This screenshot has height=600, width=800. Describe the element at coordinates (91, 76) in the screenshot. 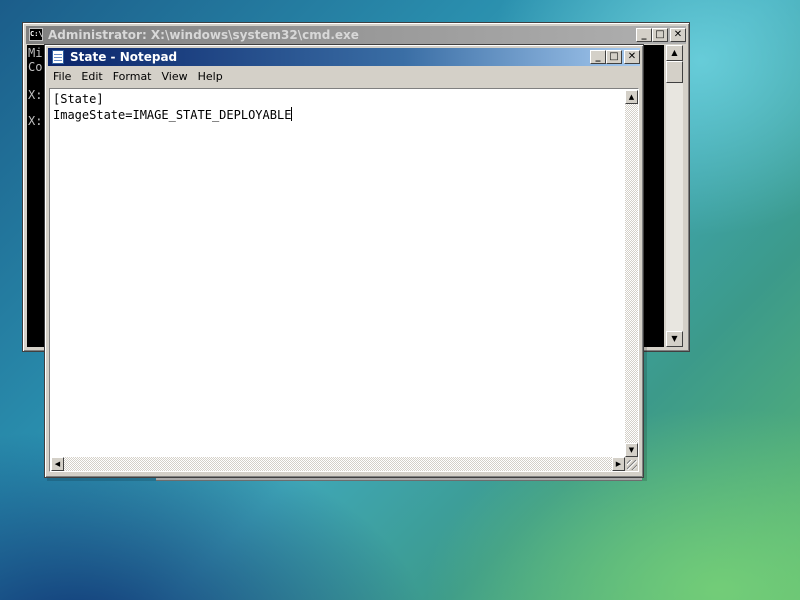

I see `menu-edit: Edit` at that location.